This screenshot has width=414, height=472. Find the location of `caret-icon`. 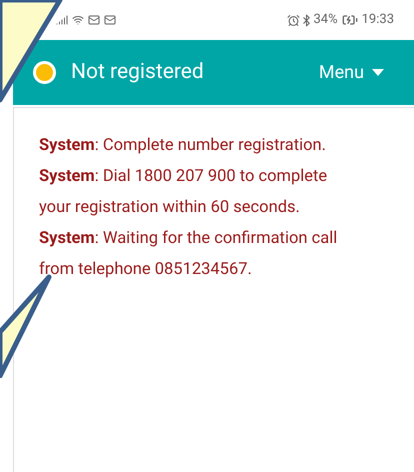

caret-icon is located at coordinates (378, 72).